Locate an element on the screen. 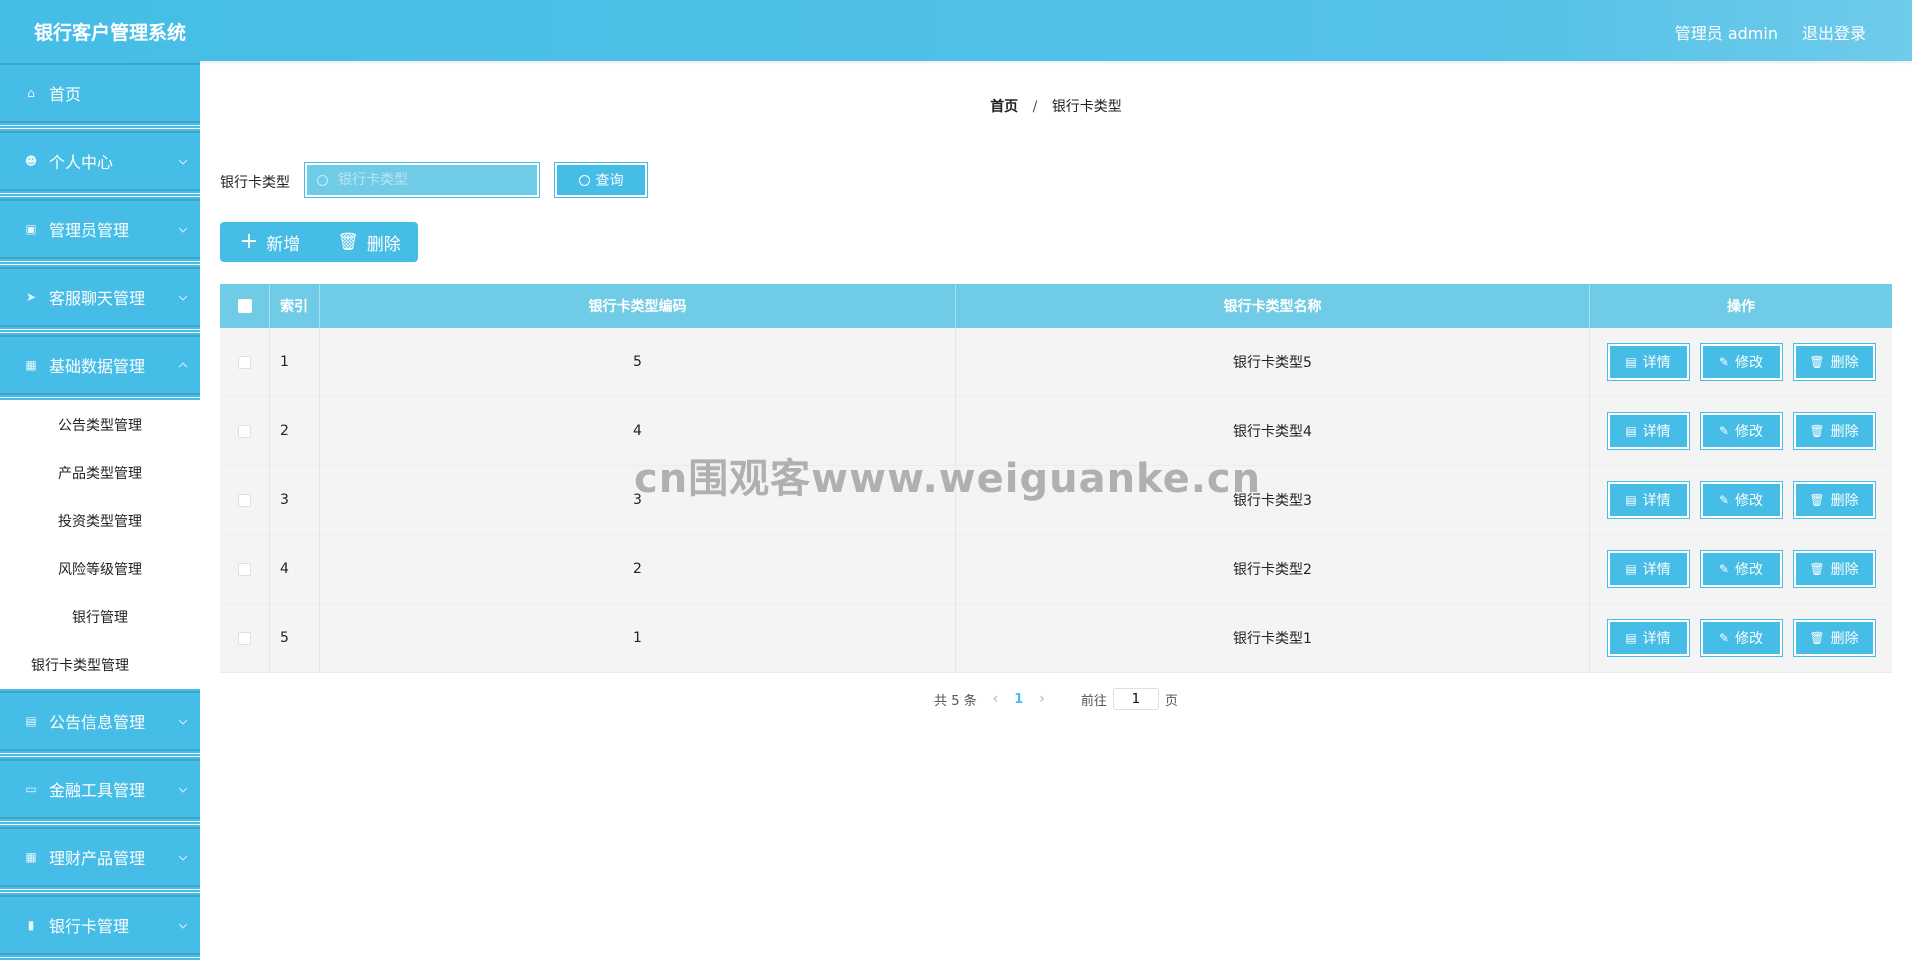  sidebar-item-financial-tools: ▭ 金融工具管理 is located at coordinates (100, 791).